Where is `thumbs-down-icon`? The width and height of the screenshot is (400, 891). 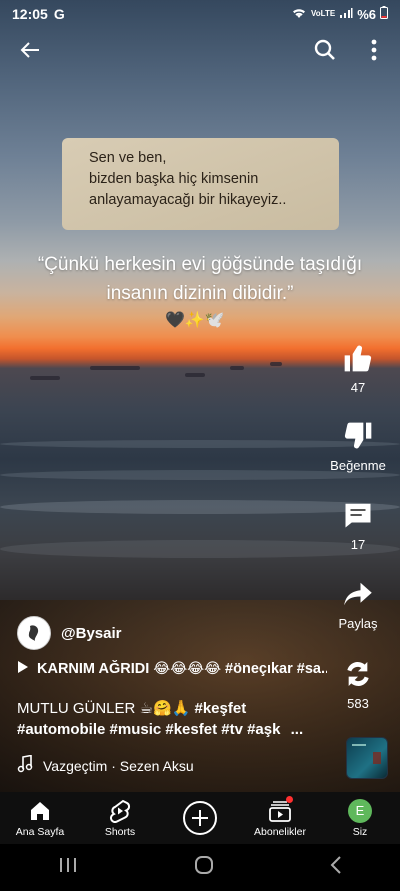
thumbs-down-icon is located at coordinates (358, 436).